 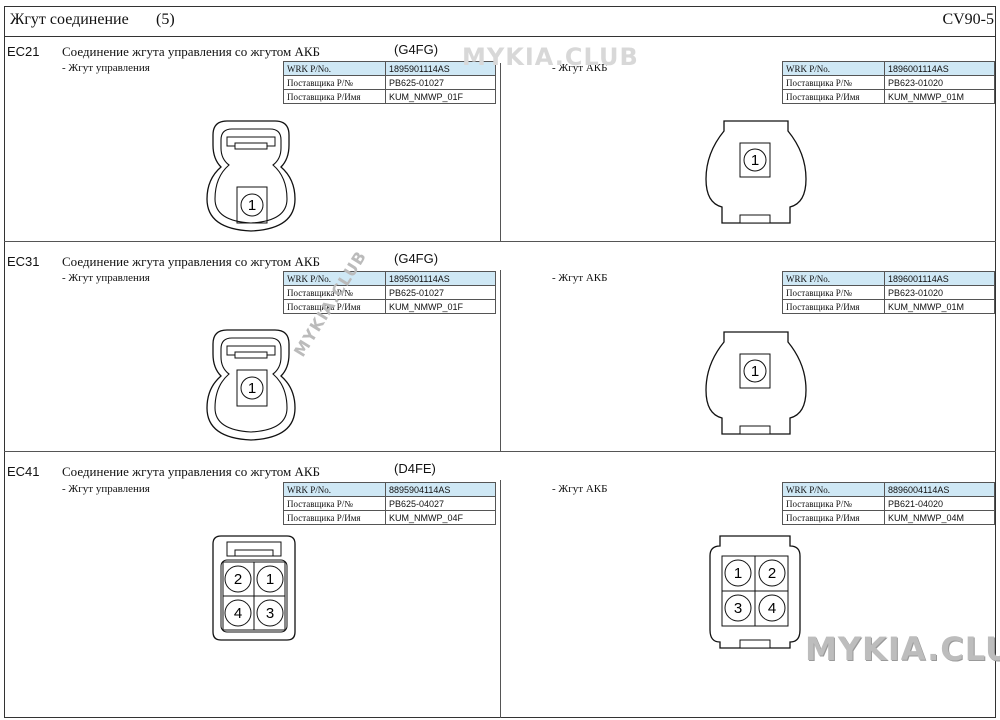 I want to click on connector-id: EC31, so click(x=23, y=261).